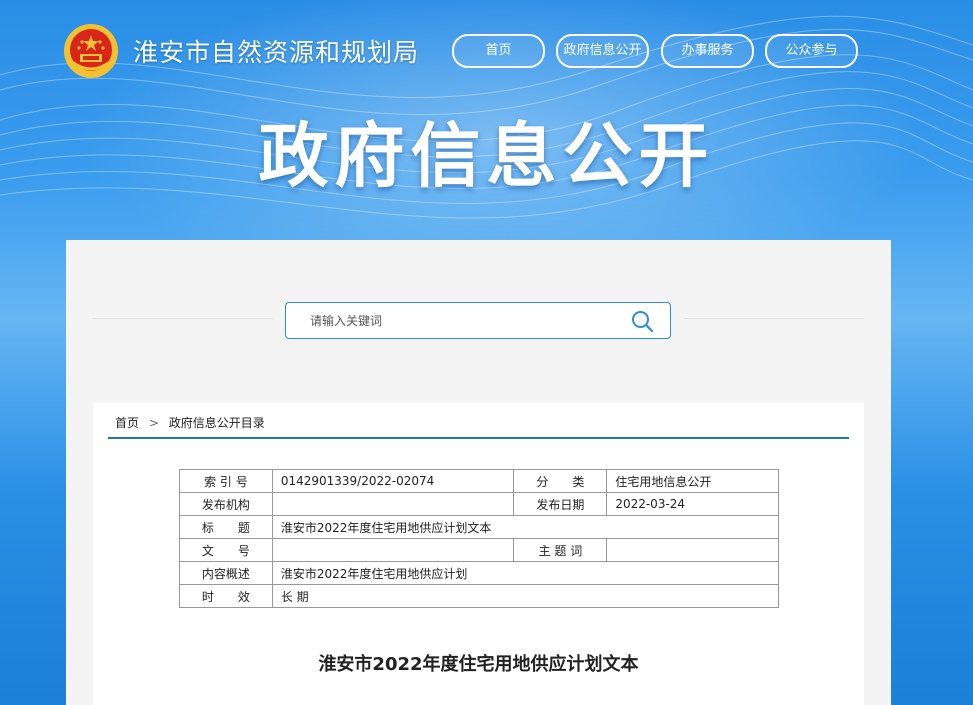  What do you see at coordinates (127, 422) in the screenshot?
I see `breadcrumb-home-link: 首页` at bounding box center [127, 422].